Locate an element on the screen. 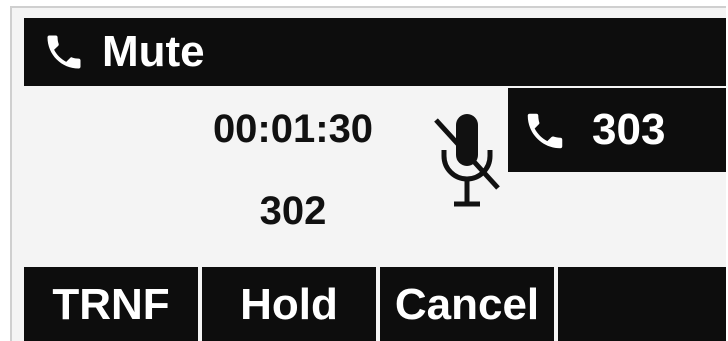 The image size is (728, 341). softkey-trnf: TRNF is located at coordinates (111, 304).